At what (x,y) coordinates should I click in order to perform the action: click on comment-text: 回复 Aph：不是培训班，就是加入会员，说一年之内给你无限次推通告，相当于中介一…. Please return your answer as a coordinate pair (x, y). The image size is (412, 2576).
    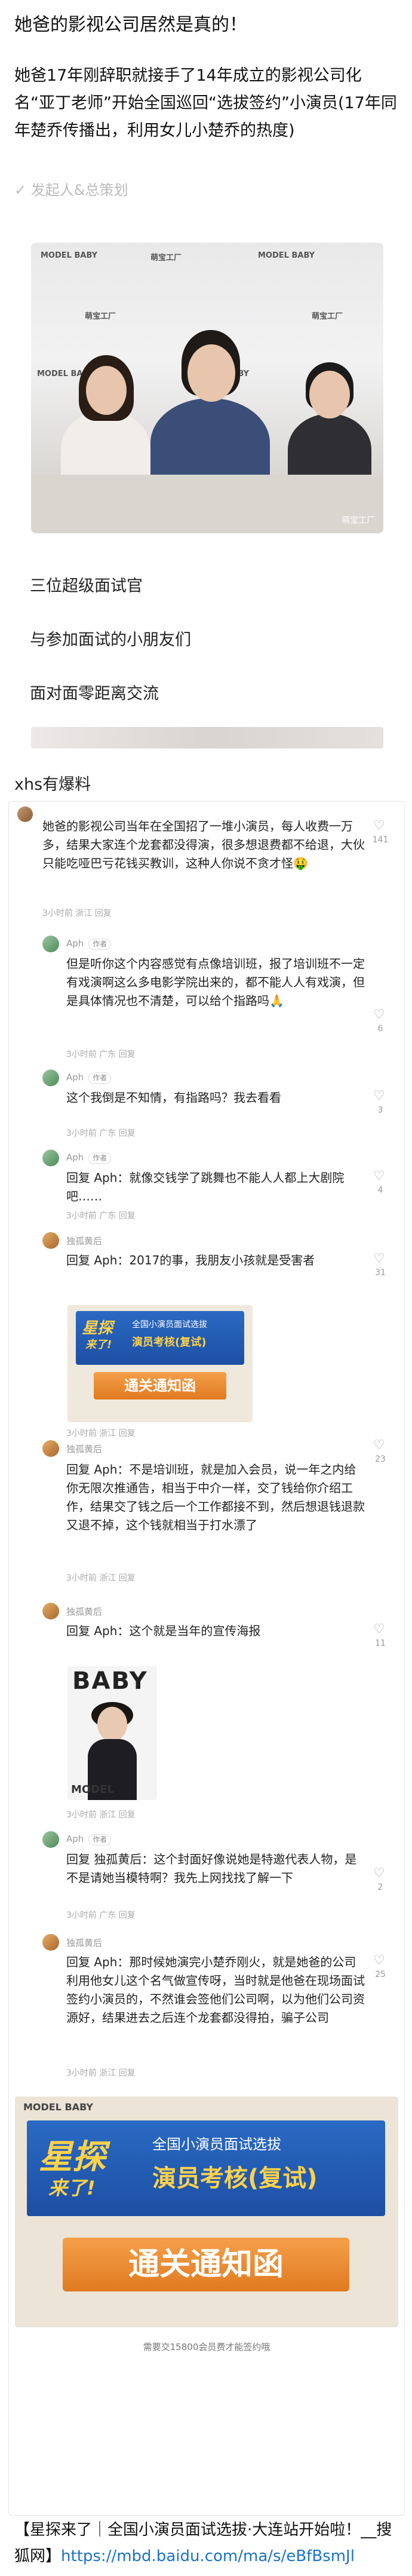
    Looking at the image, I should click on (215, 1497).